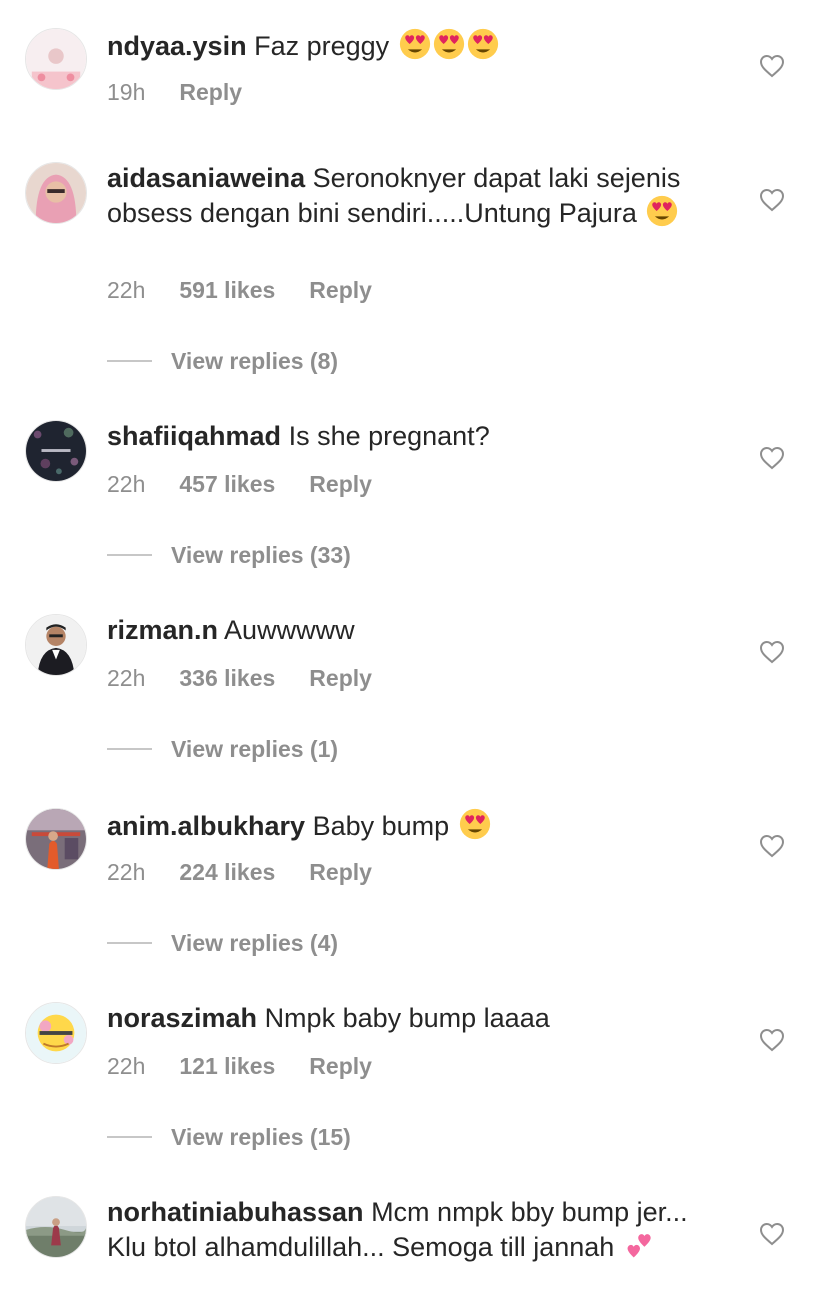  What do you see at coordinates (194, 436) in the screenshot?
I see `comment-username: shafiiqahmad` at bounding box center [194, 436].